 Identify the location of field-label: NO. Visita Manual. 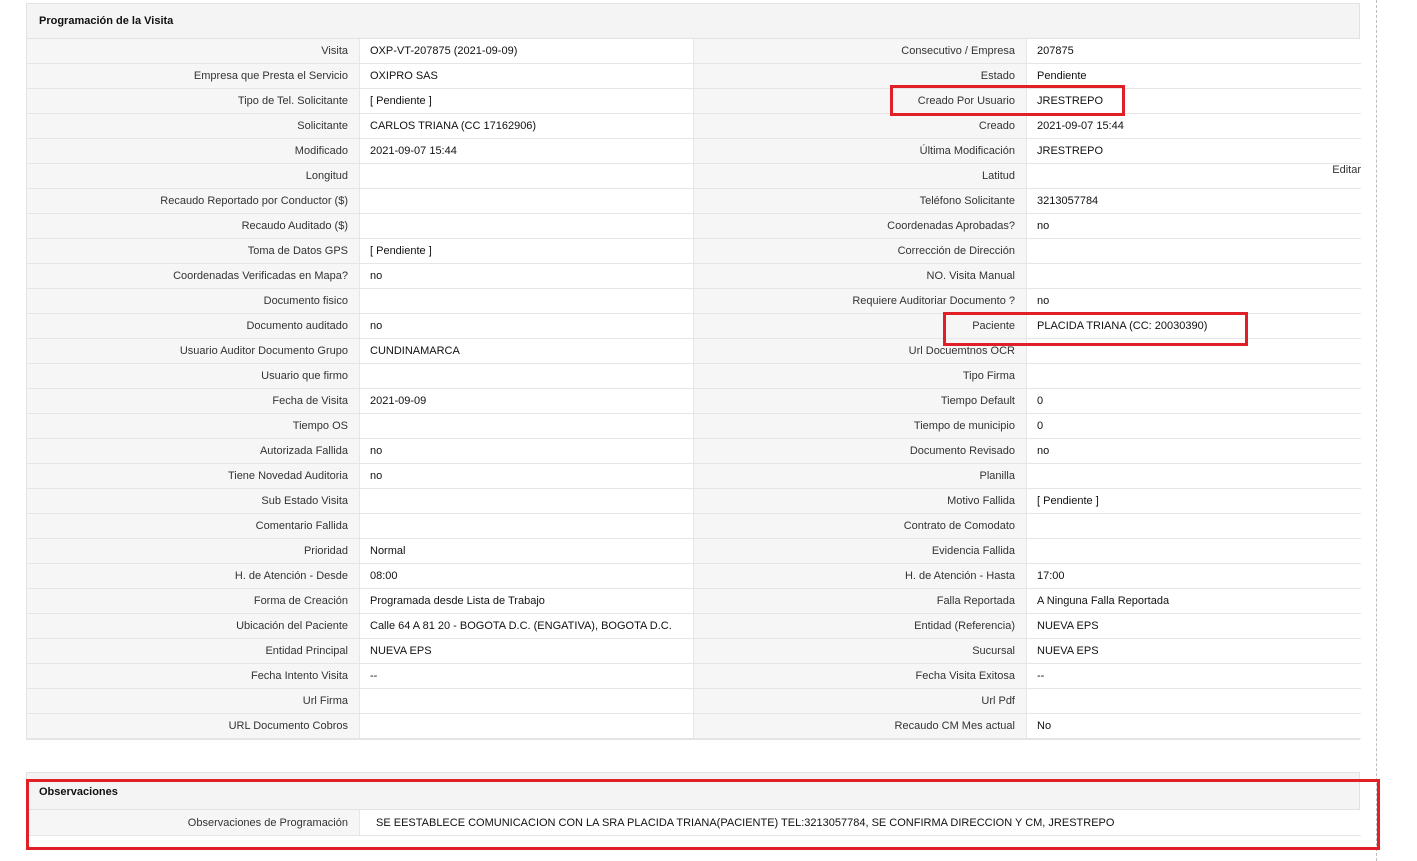
(860, 276).